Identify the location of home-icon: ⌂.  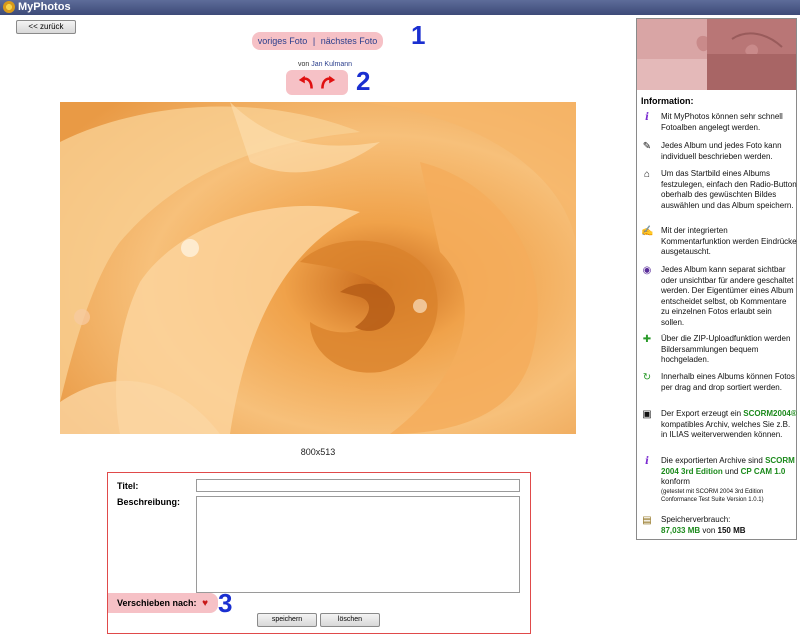
(647, 174).